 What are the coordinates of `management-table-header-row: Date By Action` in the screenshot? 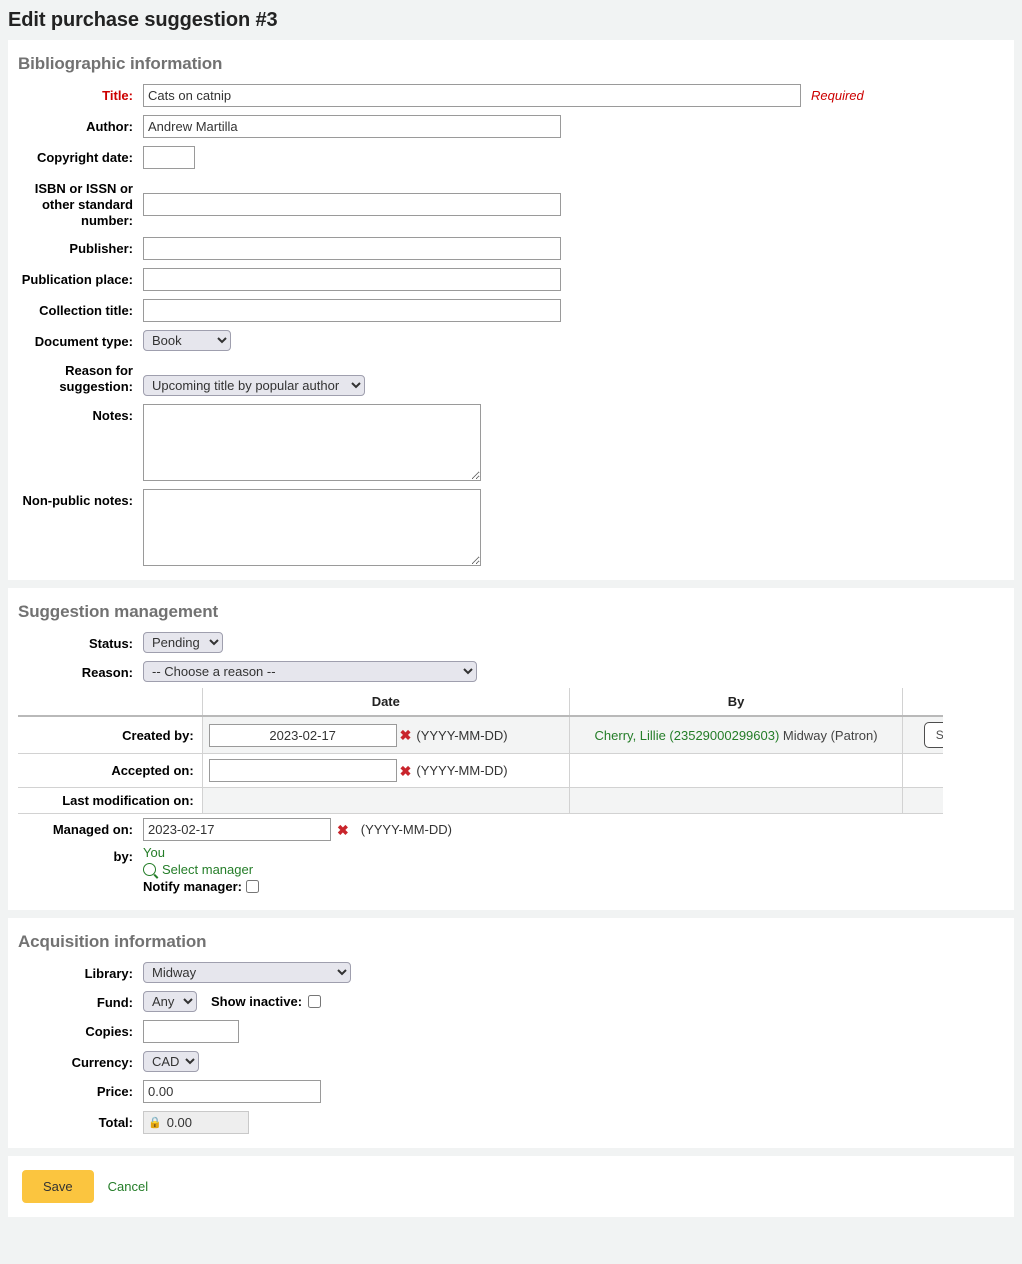 It's located at (480, 702).